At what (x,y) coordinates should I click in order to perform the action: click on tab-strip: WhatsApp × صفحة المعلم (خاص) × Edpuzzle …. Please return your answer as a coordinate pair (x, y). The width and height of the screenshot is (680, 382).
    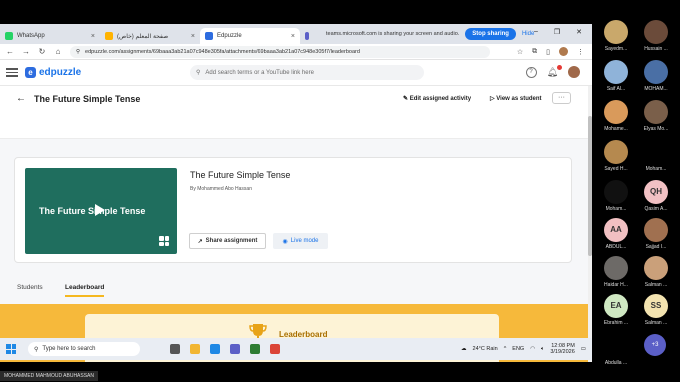
    Looking at the image, I should click on (296, 34).